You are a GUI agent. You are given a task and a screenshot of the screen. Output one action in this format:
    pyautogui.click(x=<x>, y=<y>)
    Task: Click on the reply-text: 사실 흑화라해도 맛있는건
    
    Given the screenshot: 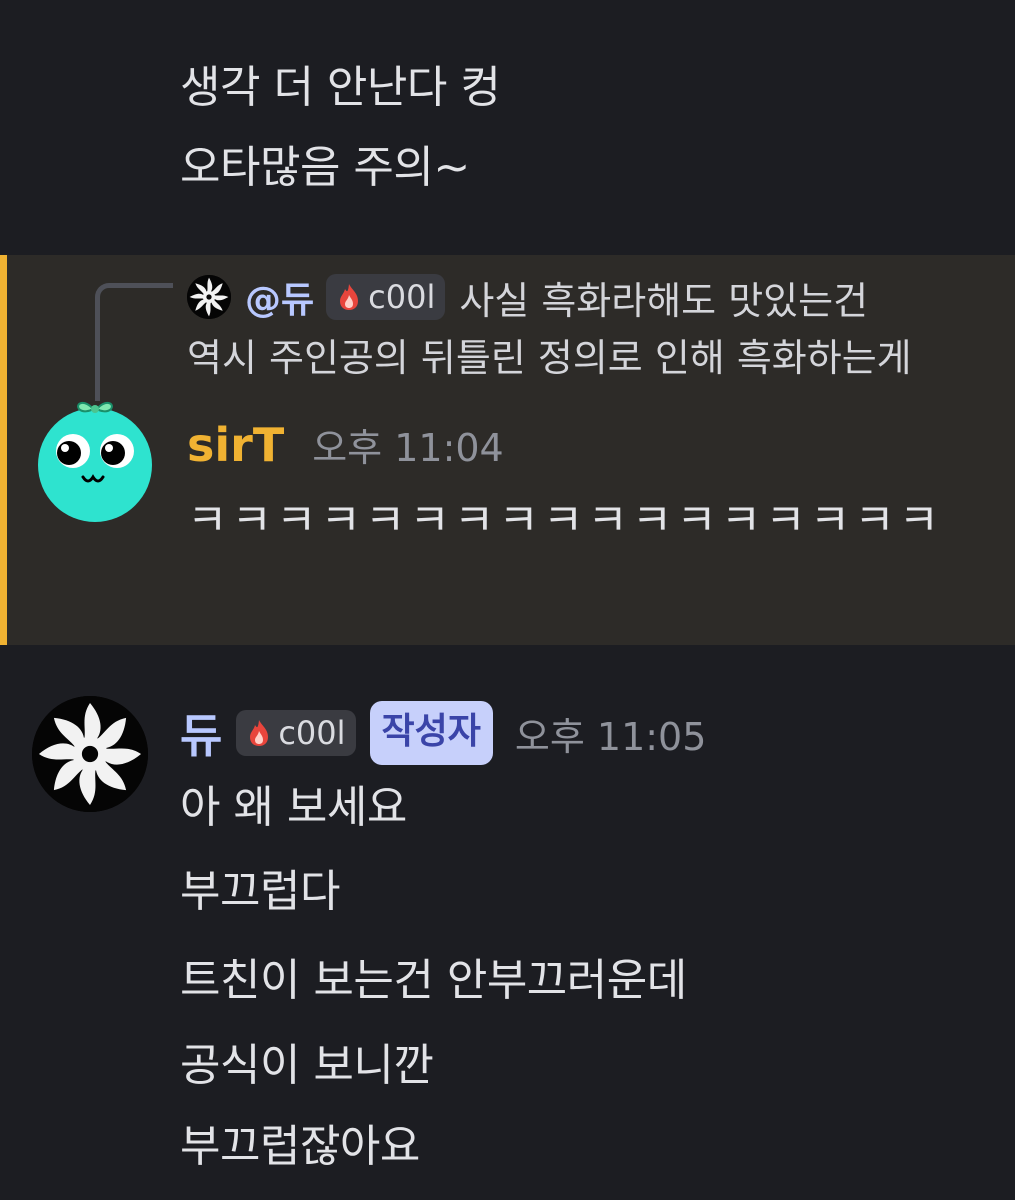 What is the action you would take?
    pyautogui.click(x=663, y=297)
    